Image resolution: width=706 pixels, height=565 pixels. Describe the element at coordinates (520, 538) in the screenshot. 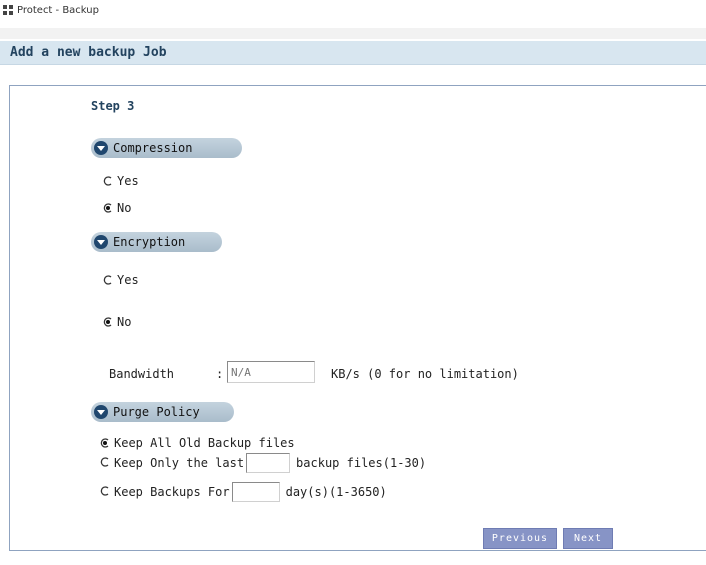

I see `previous-button: Previous` at that location.